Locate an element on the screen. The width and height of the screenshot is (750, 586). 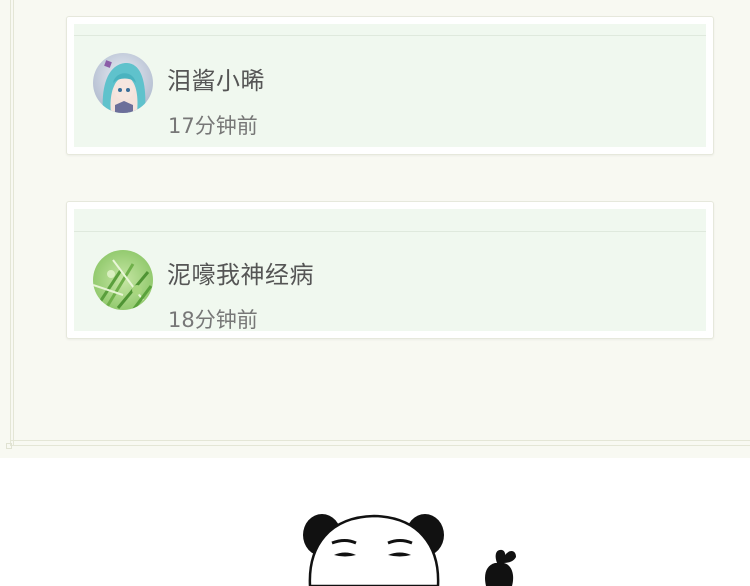
green-grass-avatar-icon is located at coordinates (123, 280).